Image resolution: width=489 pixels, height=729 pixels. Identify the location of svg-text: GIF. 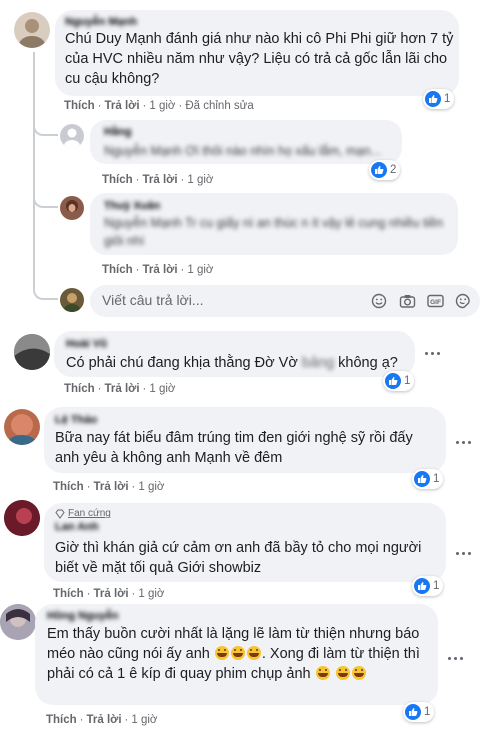
(435, 302).